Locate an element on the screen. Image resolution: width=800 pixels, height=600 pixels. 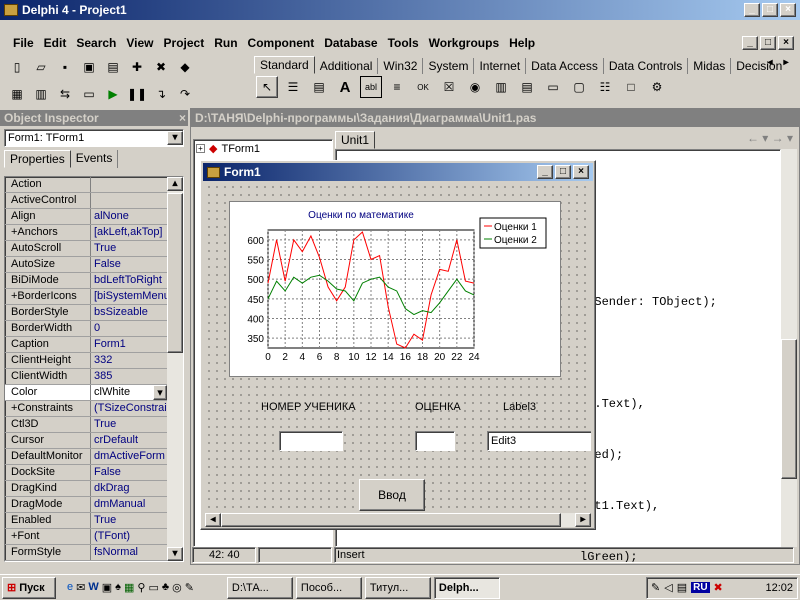
property-value: crDefault is located at coordinates (129, 440).